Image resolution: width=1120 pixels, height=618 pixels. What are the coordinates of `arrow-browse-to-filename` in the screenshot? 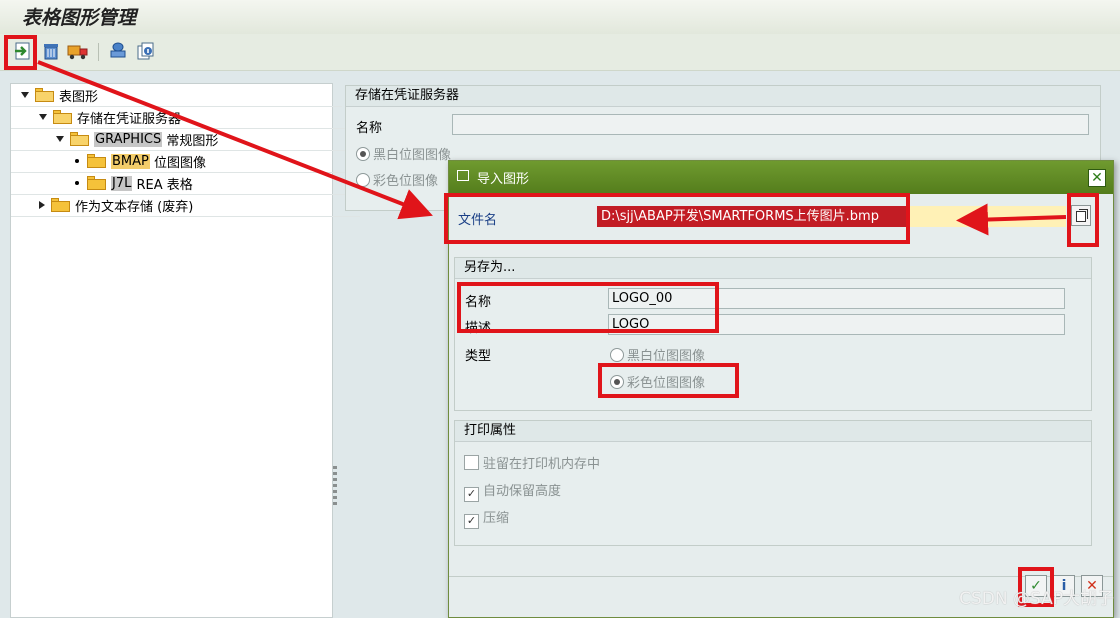 It's located at (1011, 219).